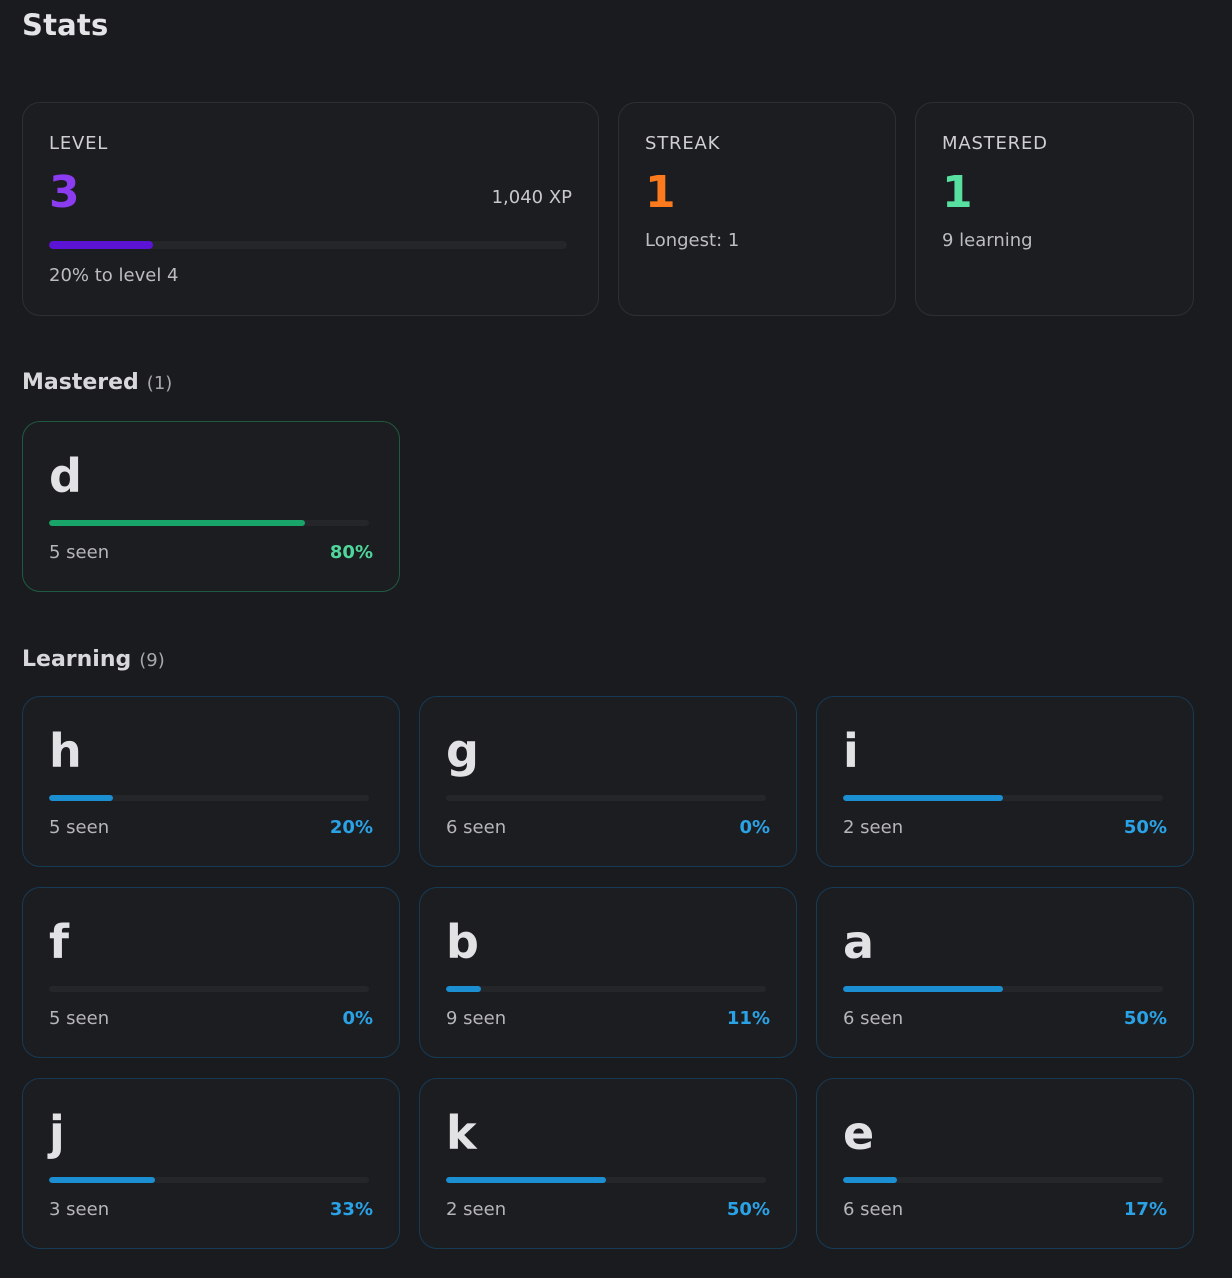 The image size is (1232, 1278). Describe the element at coordinates (1005, 972) in the screenshot. I see `letter-card-a: a 6 seen 50%` at that location.